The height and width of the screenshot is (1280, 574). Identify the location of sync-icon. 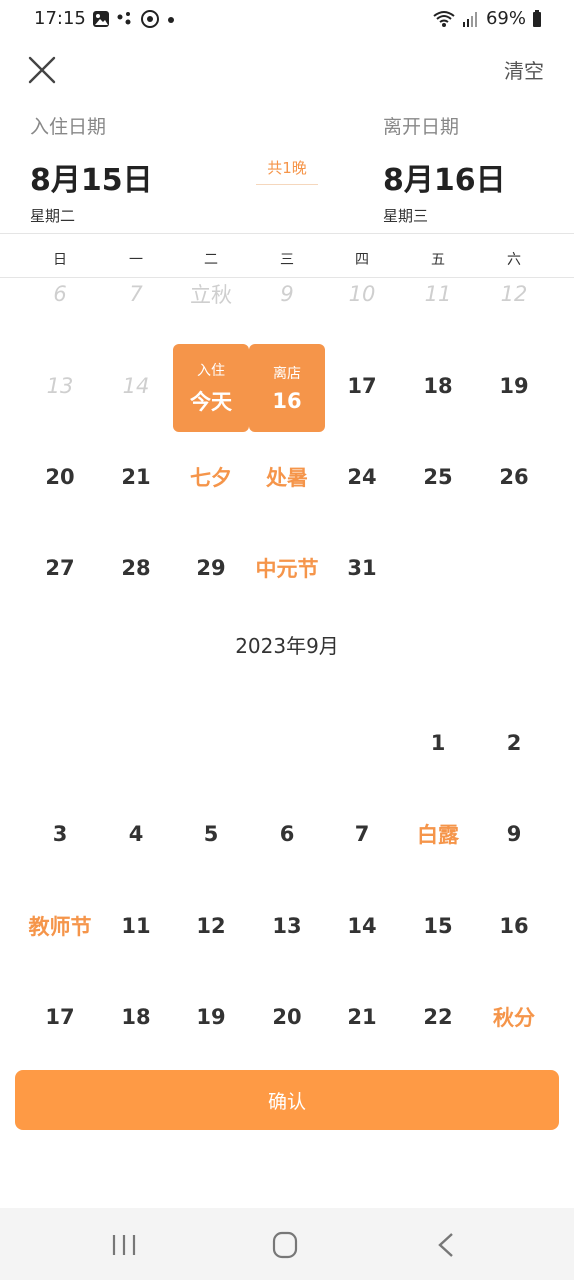
(150, 19).